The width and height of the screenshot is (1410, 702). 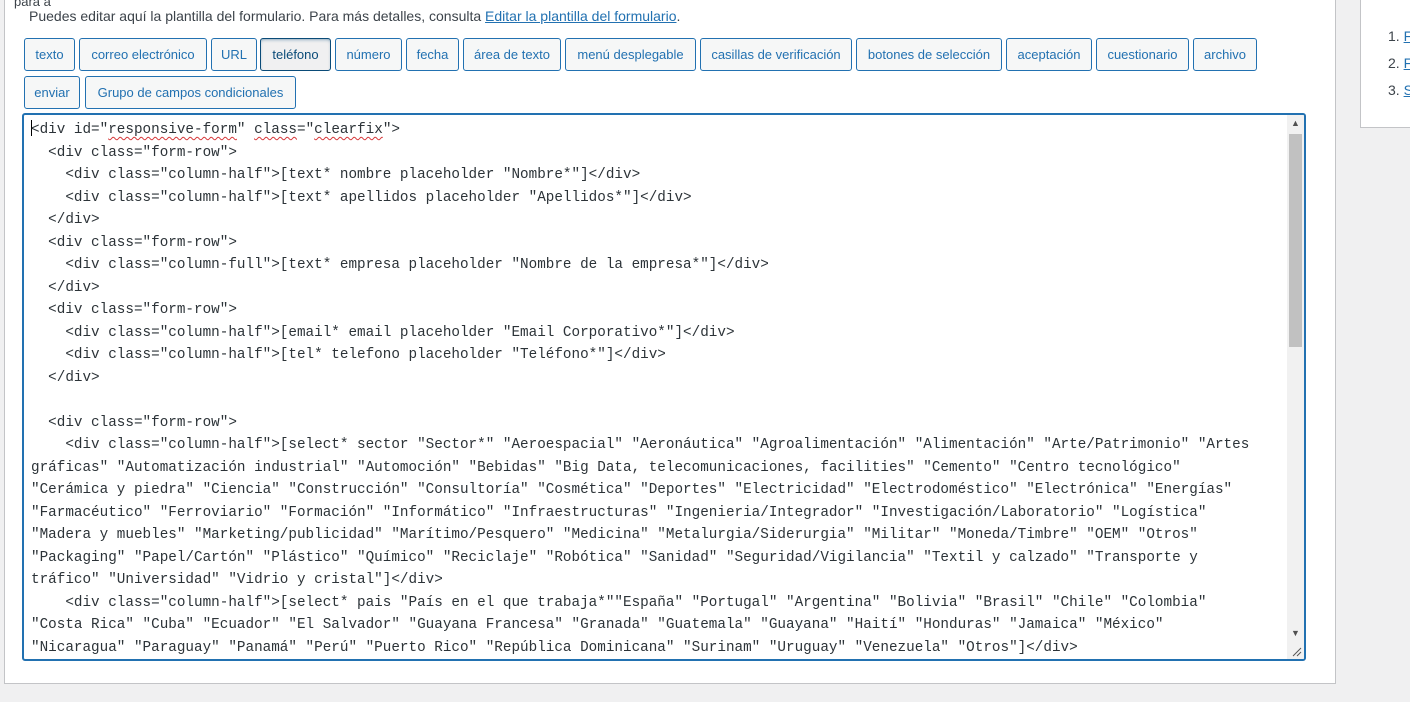 What do you see at coordinates (1295, 240) in the screenshot?
I see `scrollbar-thumb` at bounding box center [1295, 240].